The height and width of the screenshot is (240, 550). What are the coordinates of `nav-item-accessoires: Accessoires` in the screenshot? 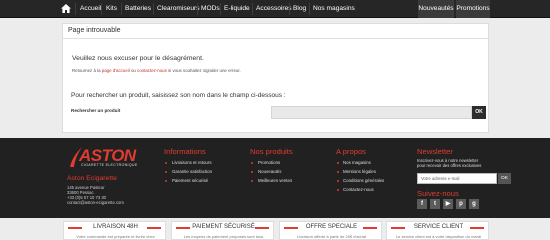 It's located at (274, 9).